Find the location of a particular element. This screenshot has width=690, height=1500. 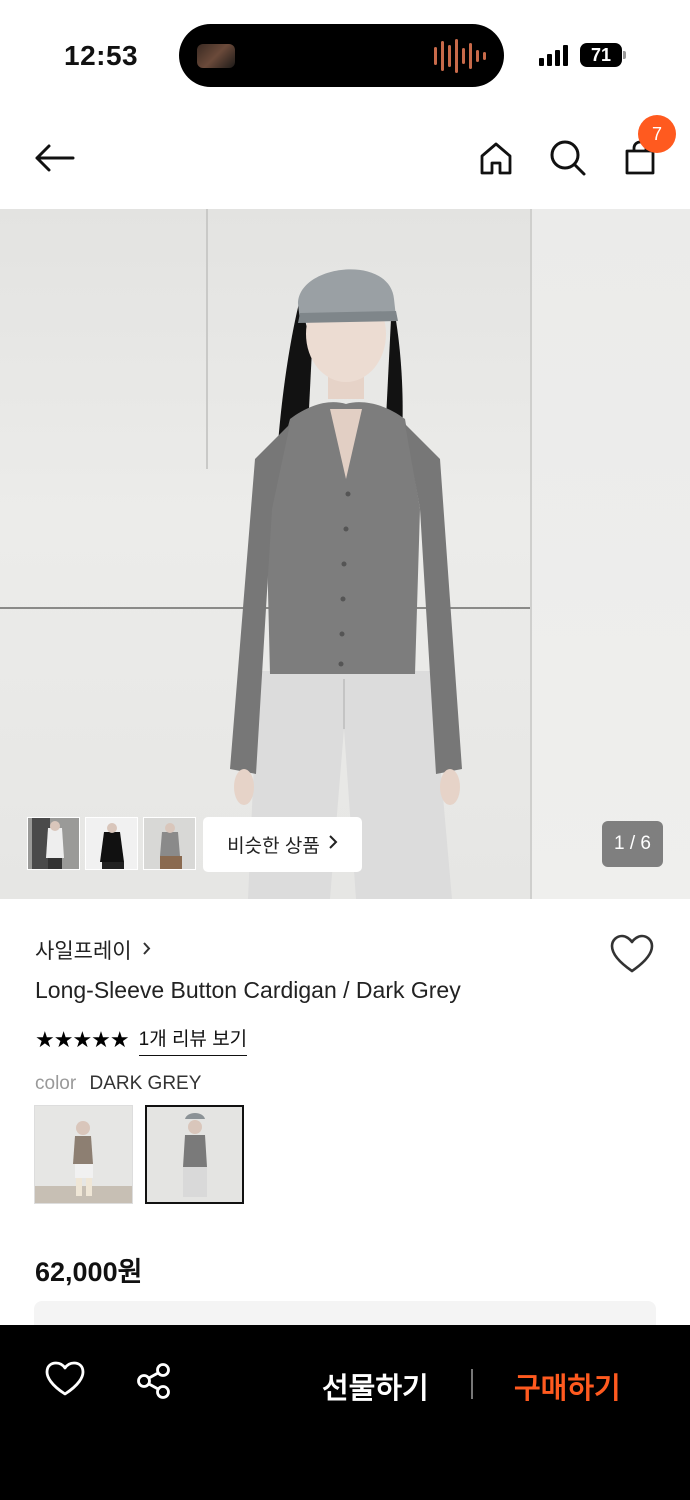

brand-link: 사일프레이 is located at coordinates (93, 950).